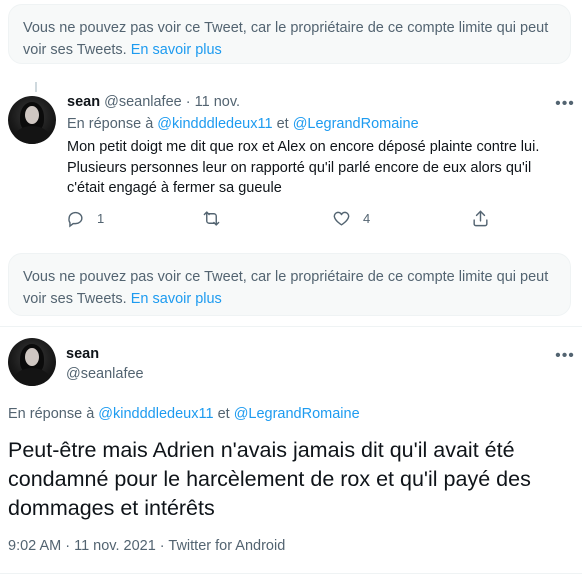 The height and width of the screenshot is (579, 582). Describe the element at coordinates (280, 218) in the screenshot. I see `tweet-actions: 1 4` at that location.